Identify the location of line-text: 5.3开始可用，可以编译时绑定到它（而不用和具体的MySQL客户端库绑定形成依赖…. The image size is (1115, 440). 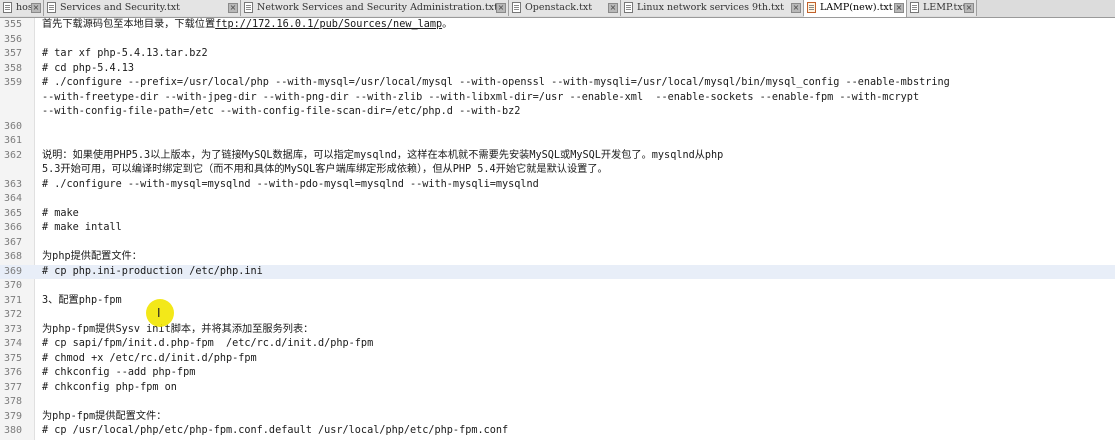
(325, 170).